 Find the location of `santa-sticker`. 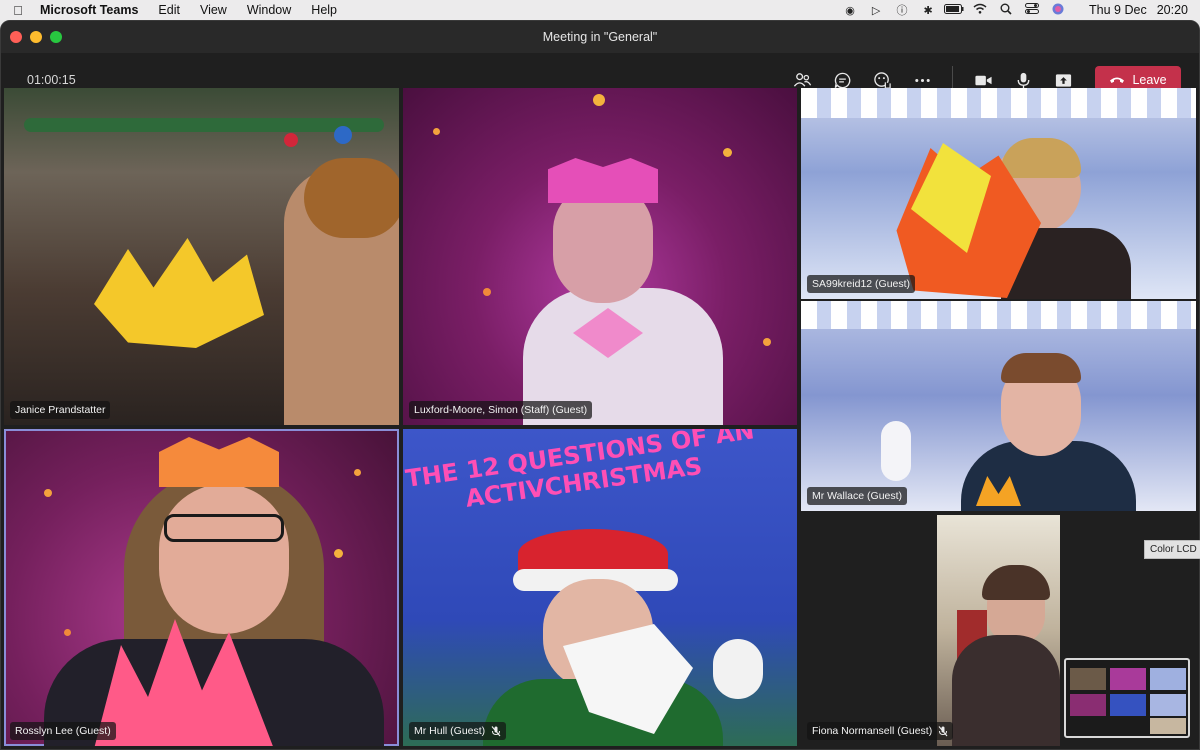

santa-sticker is located at coordinates (738, 669).